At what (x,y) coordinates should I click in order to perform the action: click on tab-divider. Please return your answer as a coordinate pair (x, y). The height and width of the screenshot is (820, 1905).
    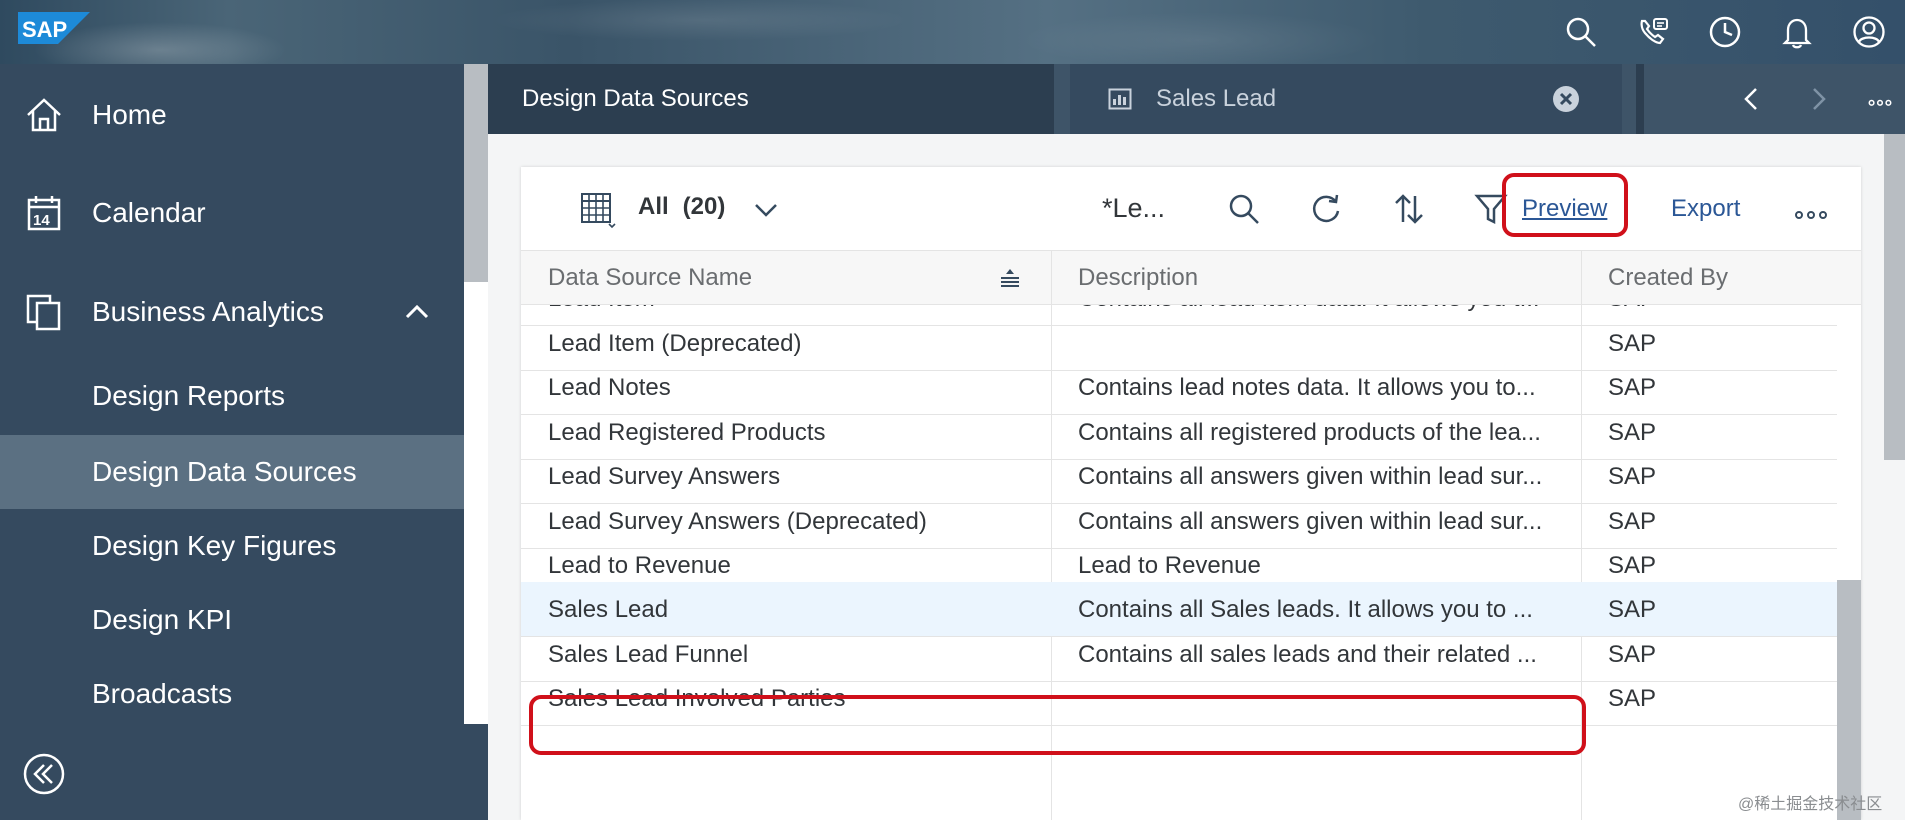
    Looking at the image, I should click on (1640, 99).